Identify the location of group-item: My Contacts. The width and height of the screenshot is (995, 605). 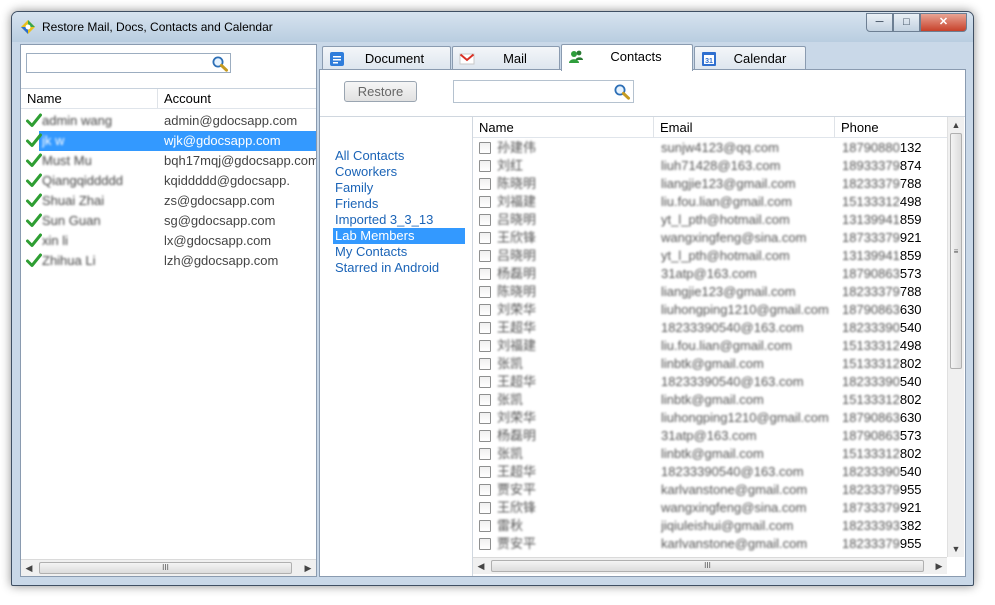
(399, 252).